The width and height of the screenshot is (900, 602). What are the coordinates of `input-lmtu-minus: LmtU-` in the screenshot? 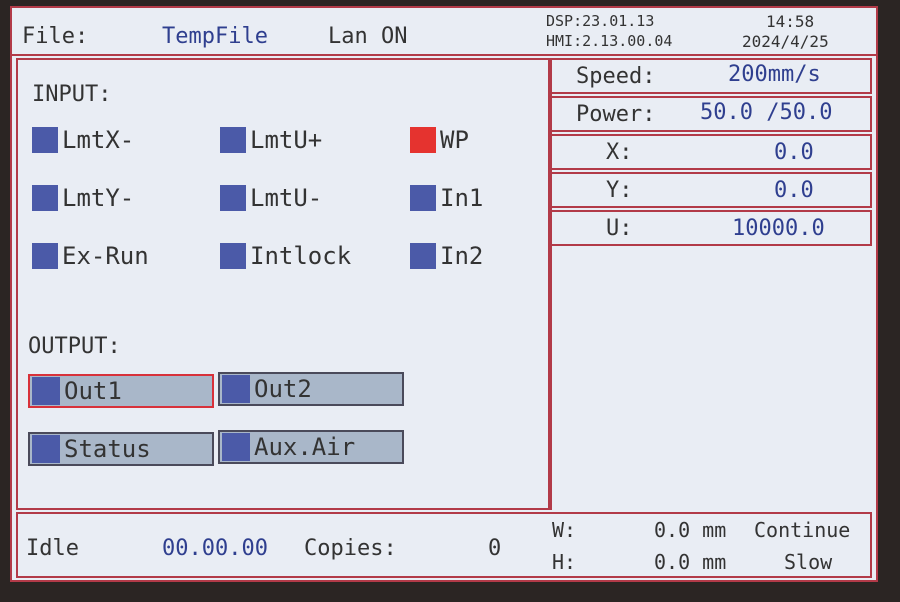 It's located at (271, 198).